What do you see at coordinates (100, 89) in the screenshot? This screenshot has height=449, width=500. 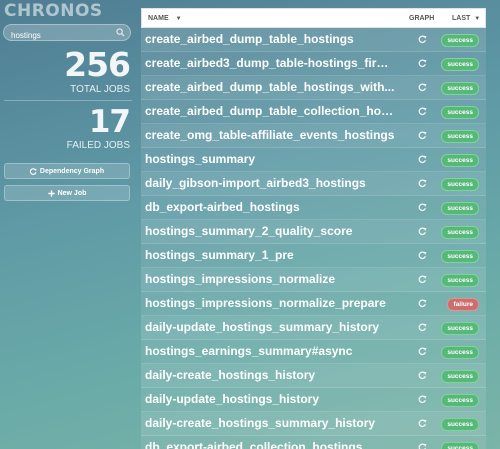 I see `total-jobs-label: TOTAL JOBS` at bounding box center [100, 89].